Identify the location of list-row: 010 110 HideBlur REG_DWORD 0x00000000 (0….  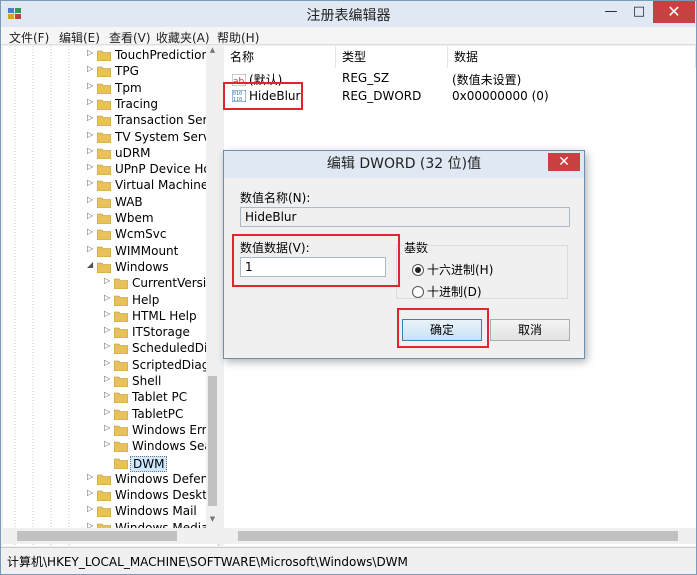
(460, 97).